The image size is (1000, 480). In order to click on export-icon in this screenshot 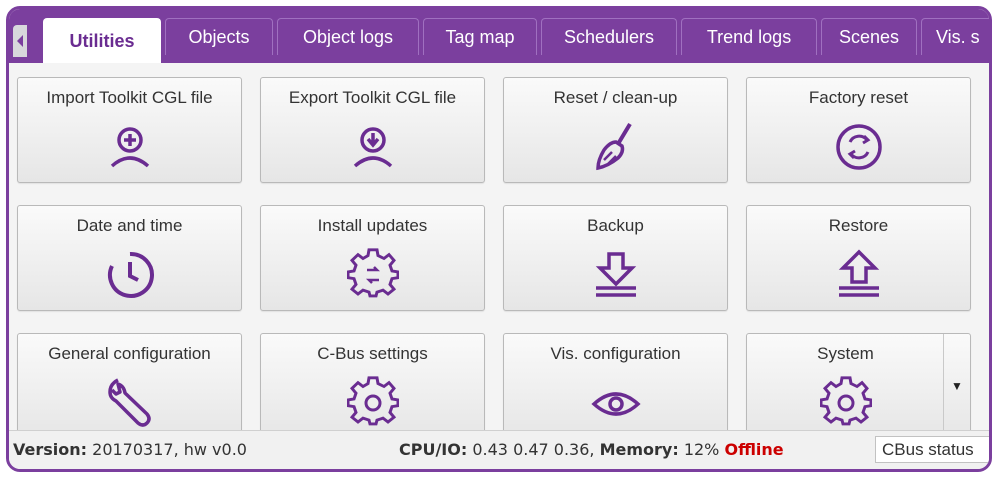, I will do `click(373, 146)`.